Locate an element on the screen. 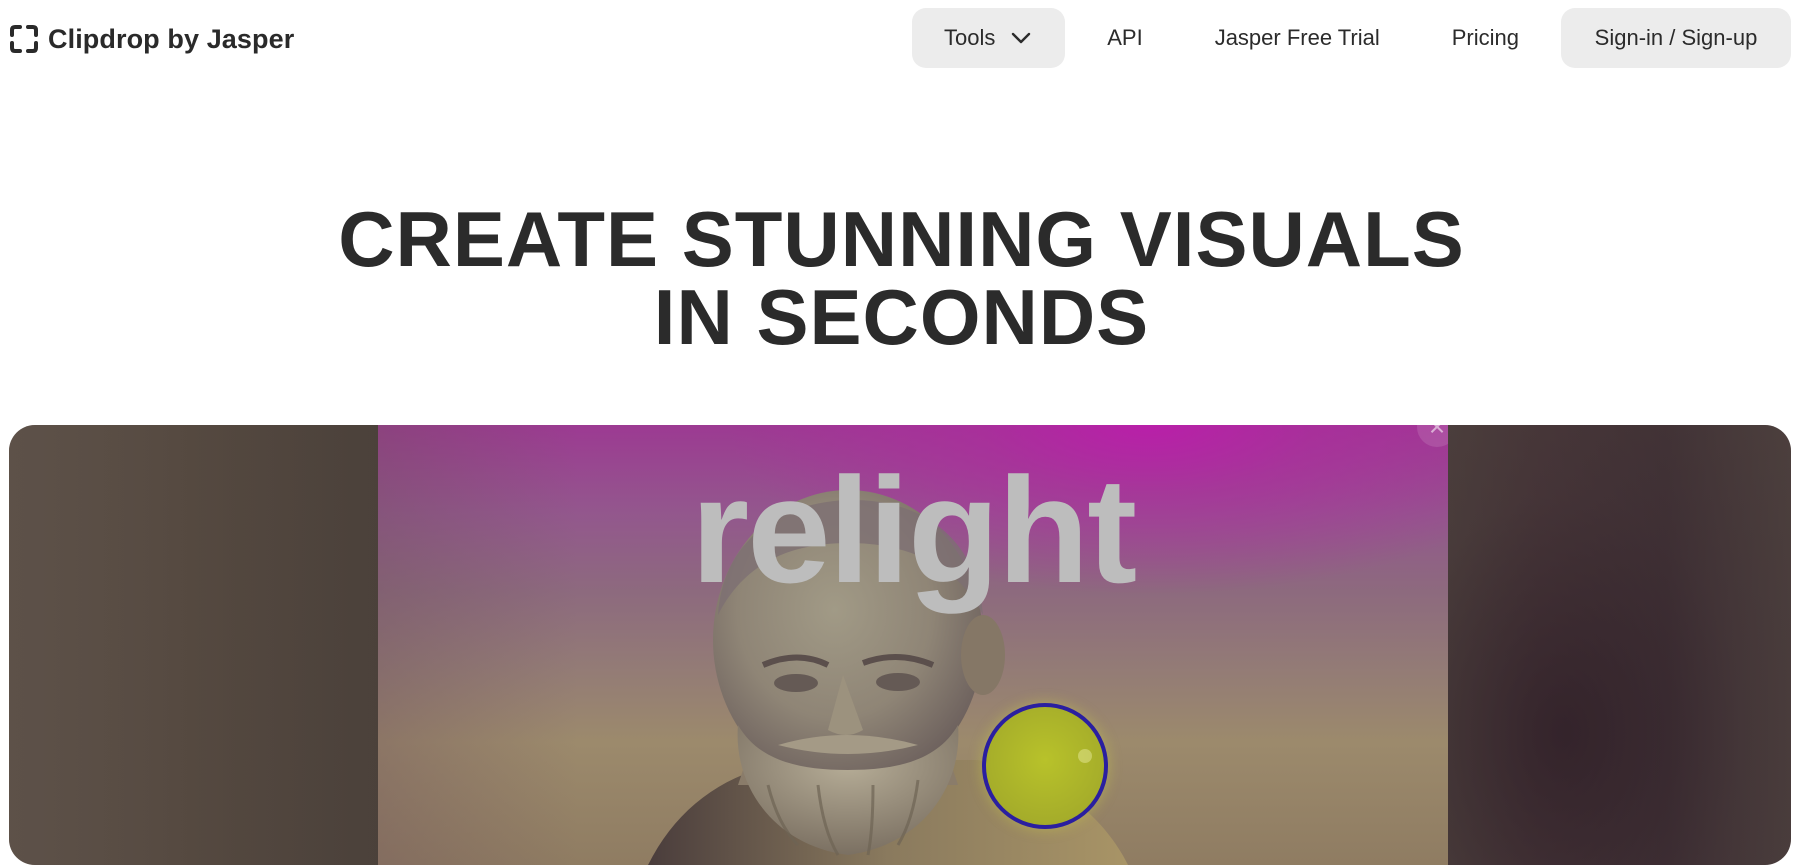 The image size is (1803, 865). nav-link-pricing: Pricing is located at coordinates (1485, 38).